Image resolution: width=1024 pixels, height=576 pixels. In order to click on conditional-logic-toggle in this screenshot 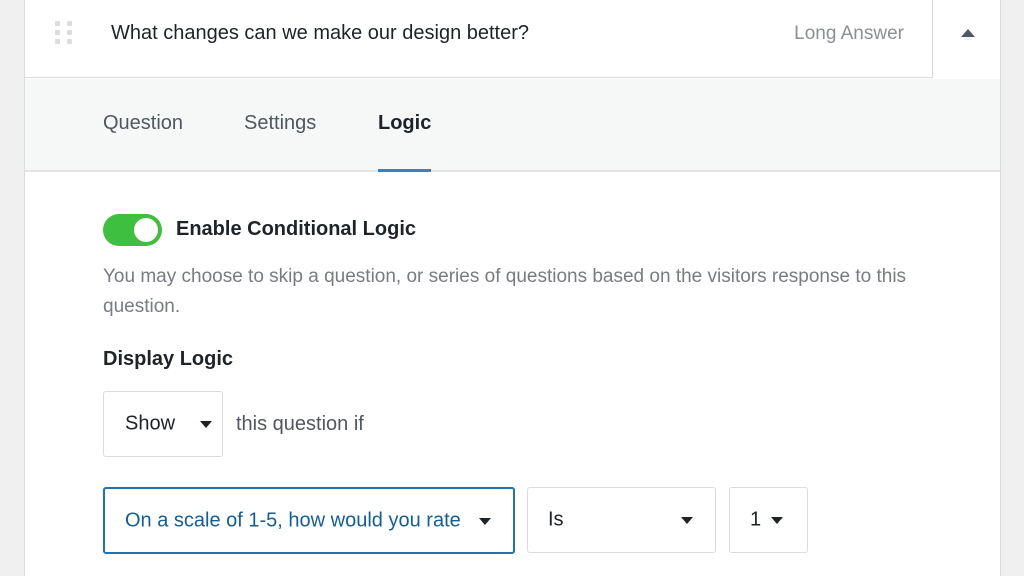, I will do `click(132, 230)`.